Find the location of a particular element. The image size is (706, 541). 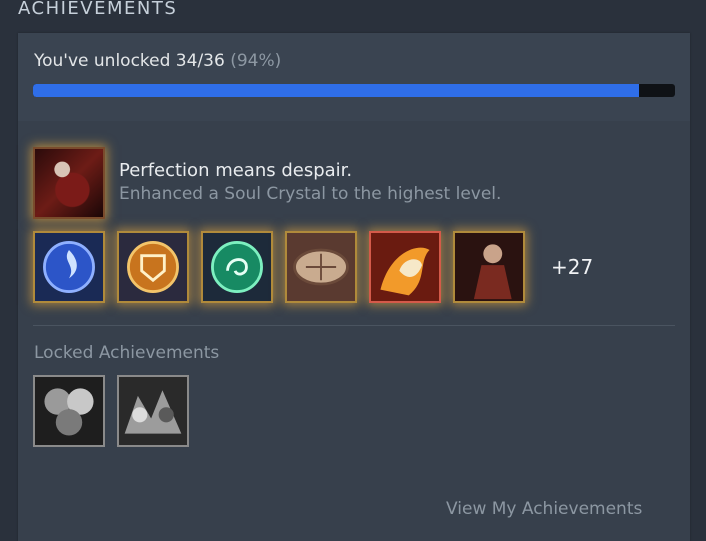

blue-flame-orb-icon is located at coordinates (69, 267).